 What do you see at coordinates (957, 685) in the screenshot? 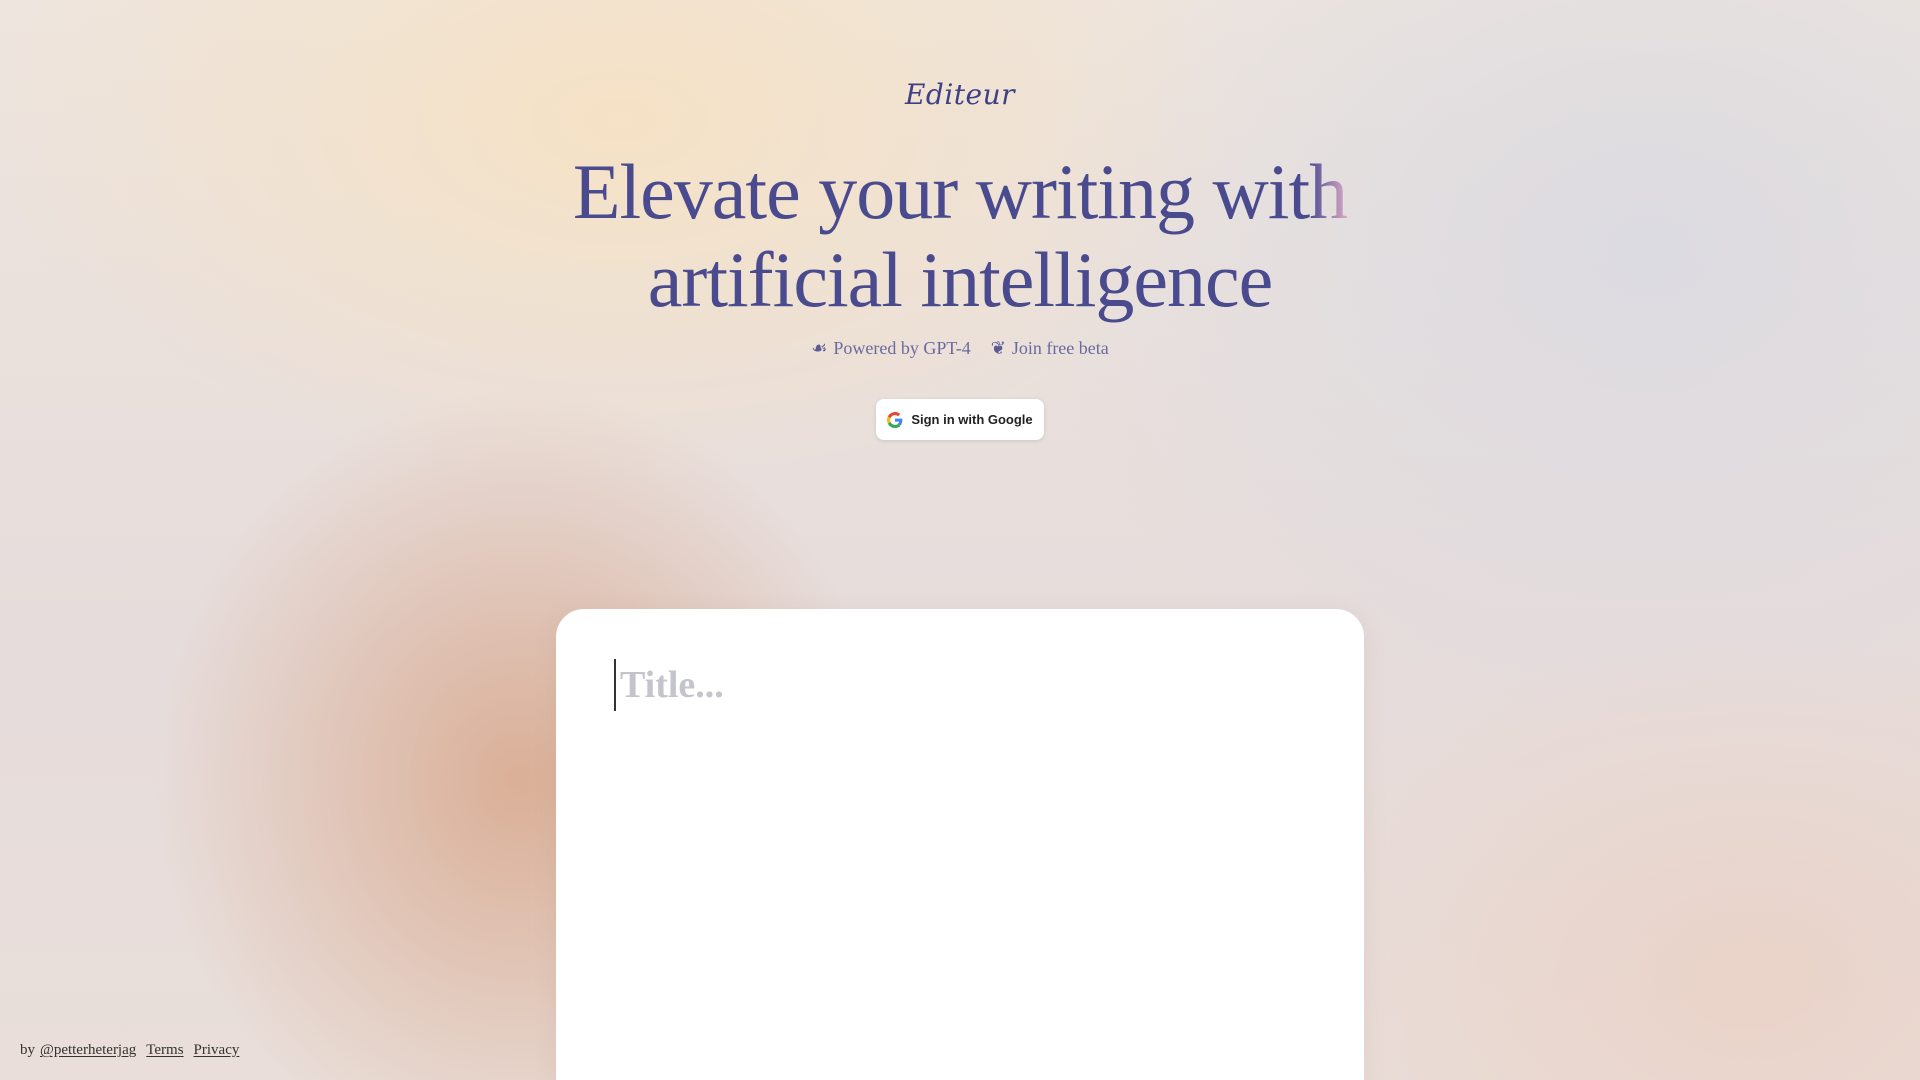
I see `title-input` at bounding box center [957, 685].